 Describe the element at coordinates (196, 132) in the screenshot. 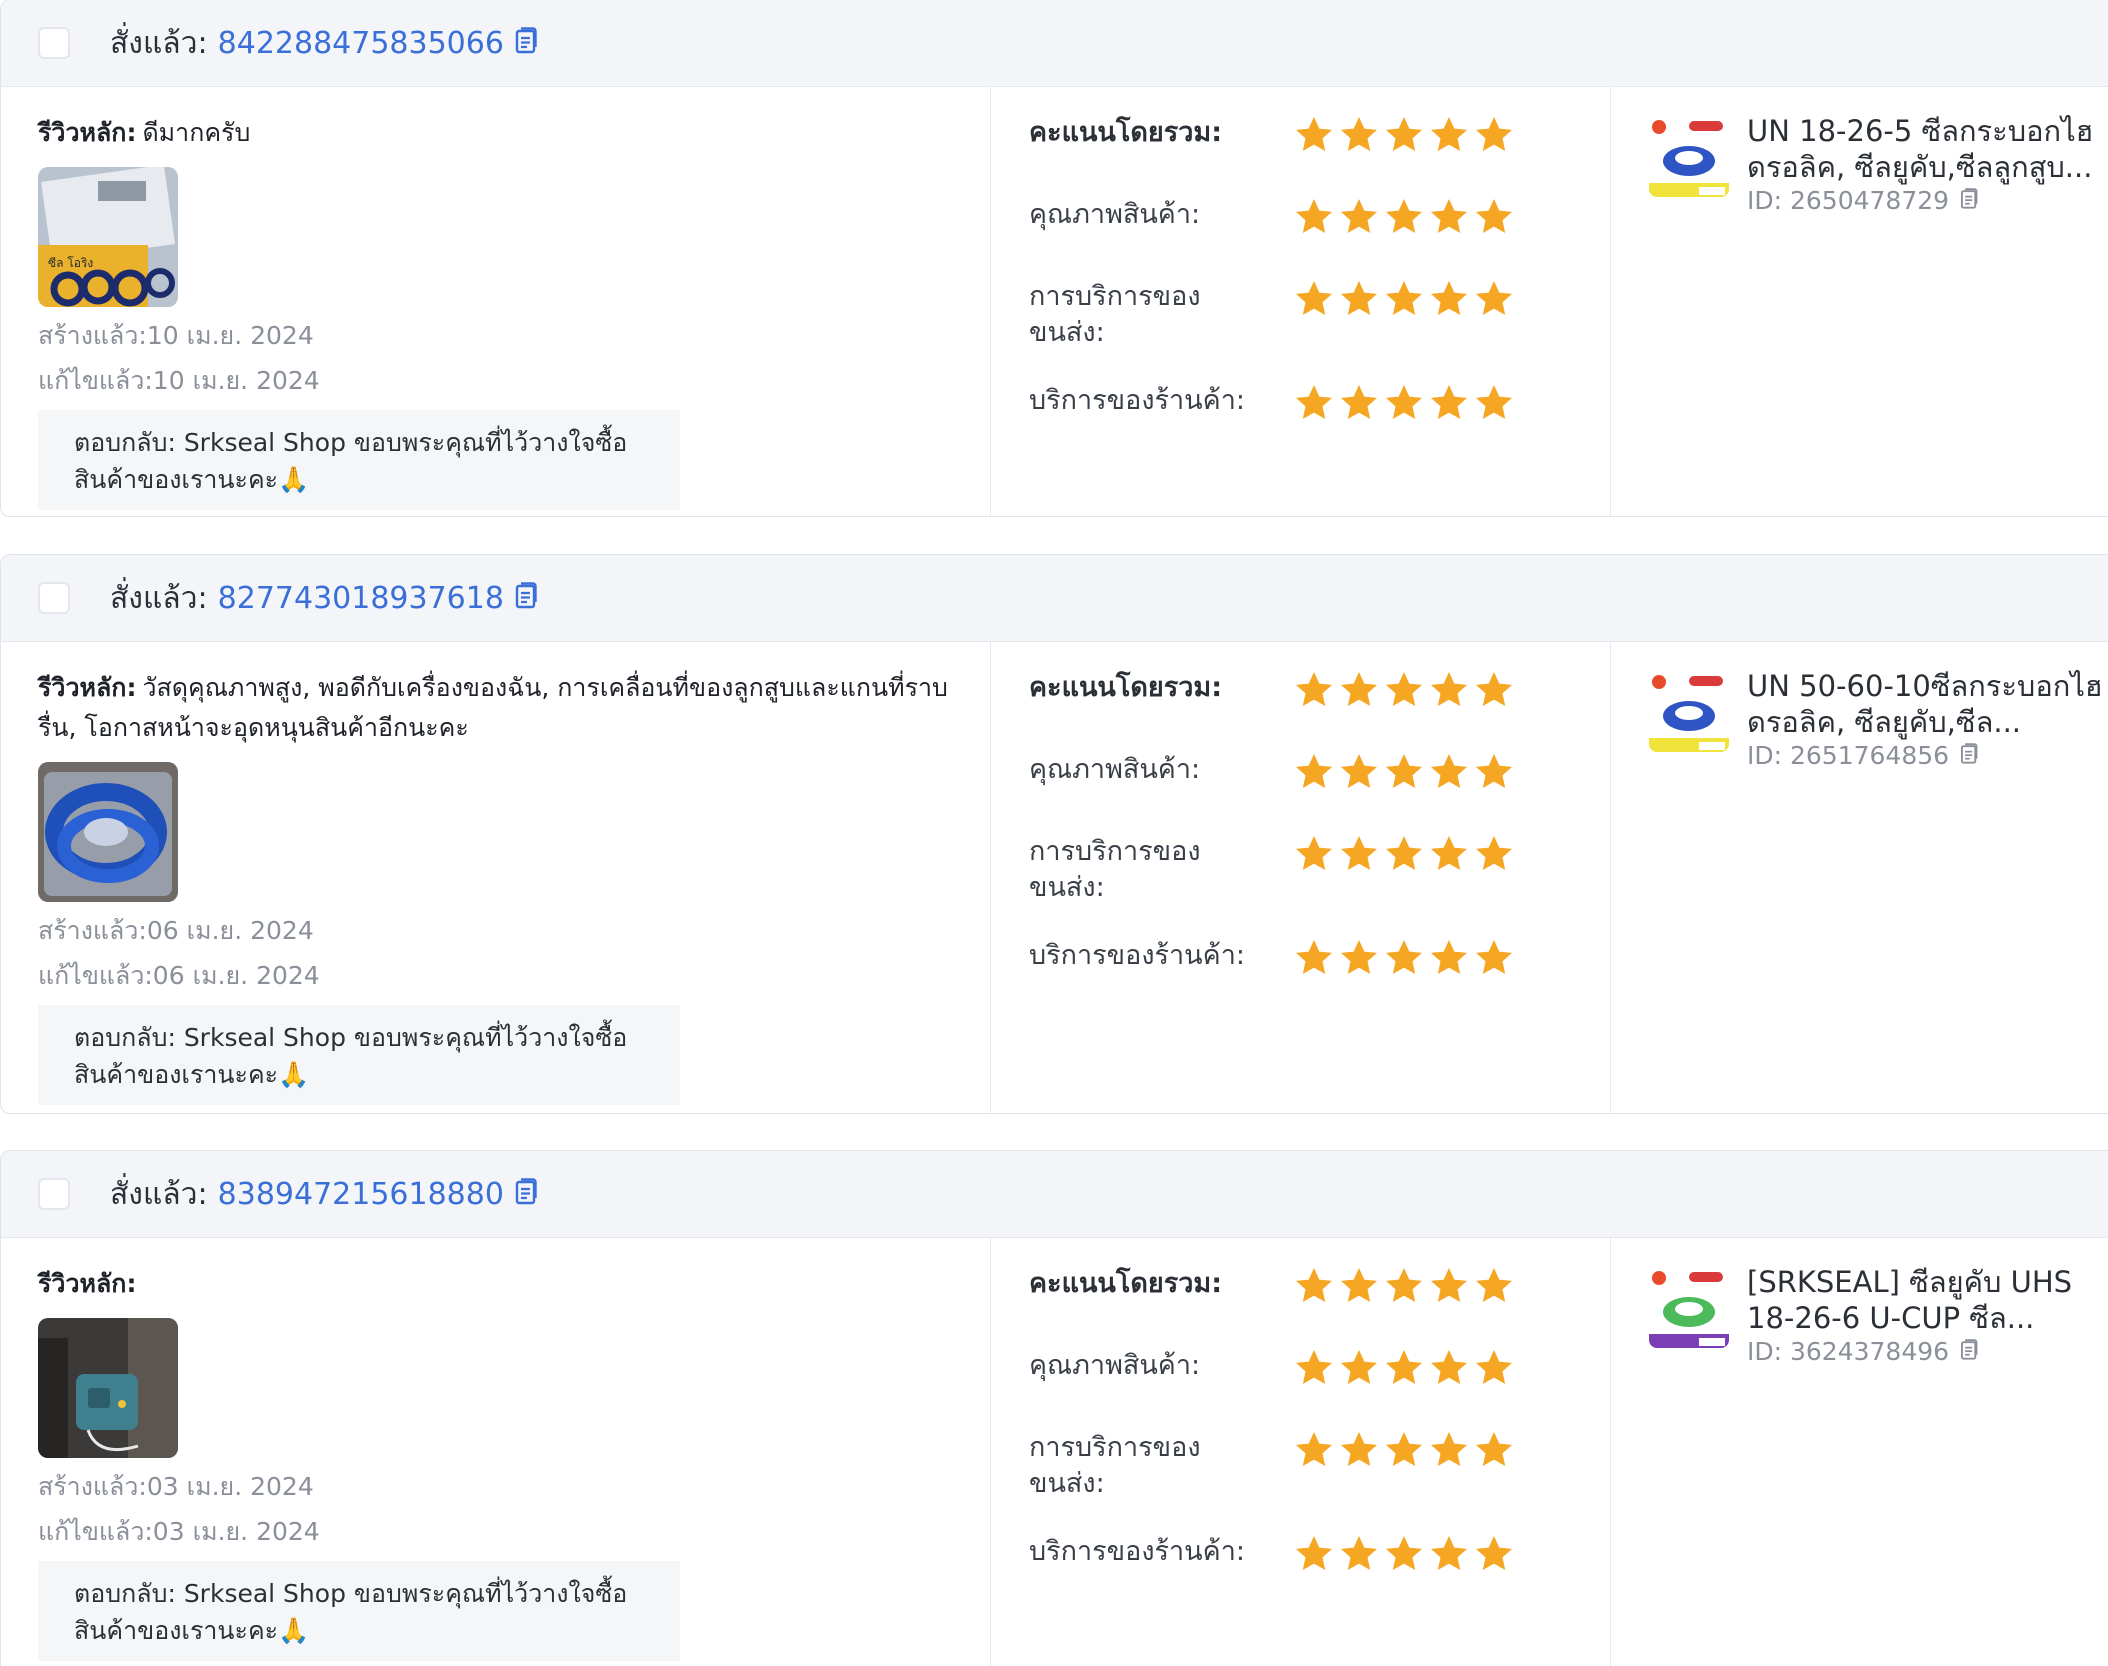

I see `review-content: ดีมากครับ` at that location.